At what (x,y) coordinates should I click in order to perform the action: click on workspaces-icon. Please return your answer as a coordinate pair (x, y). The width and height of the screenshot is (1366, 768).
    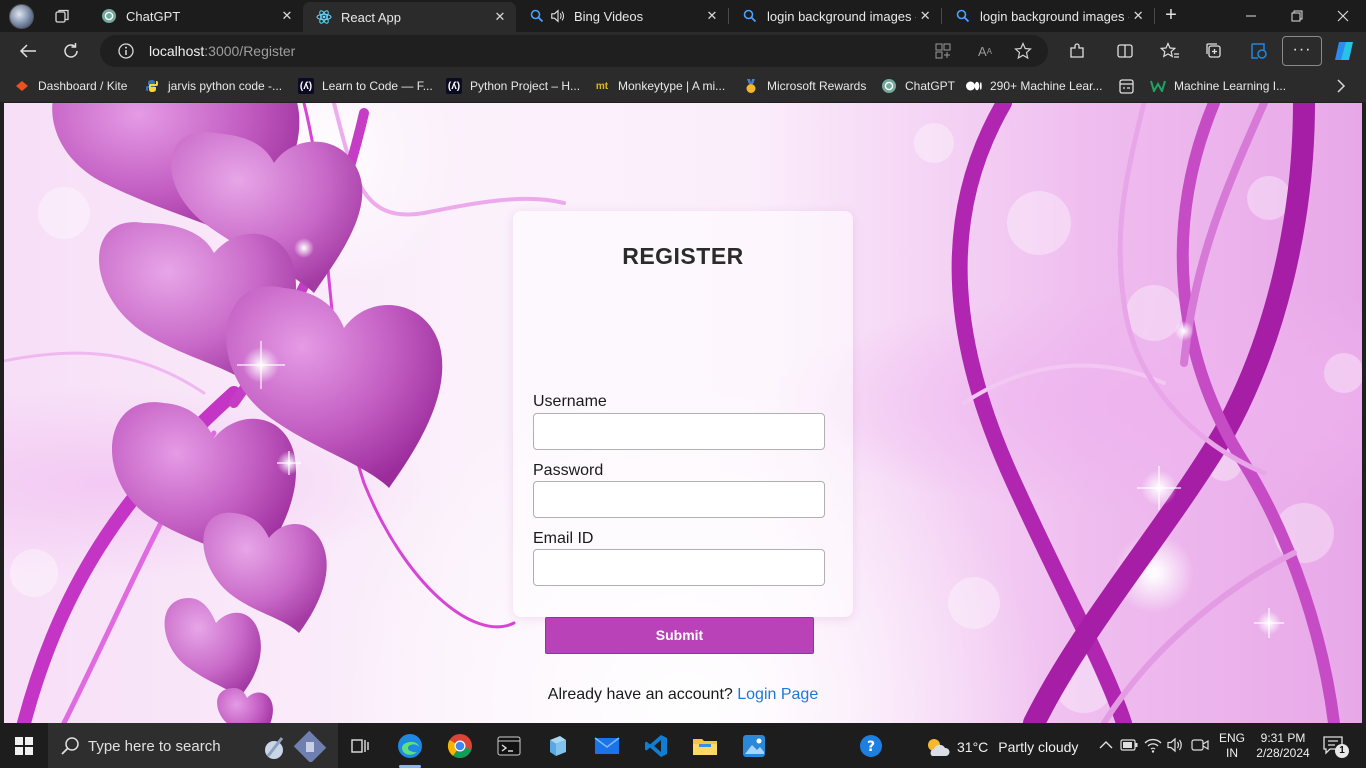
    Looking at the image, I should click on (62, 16).